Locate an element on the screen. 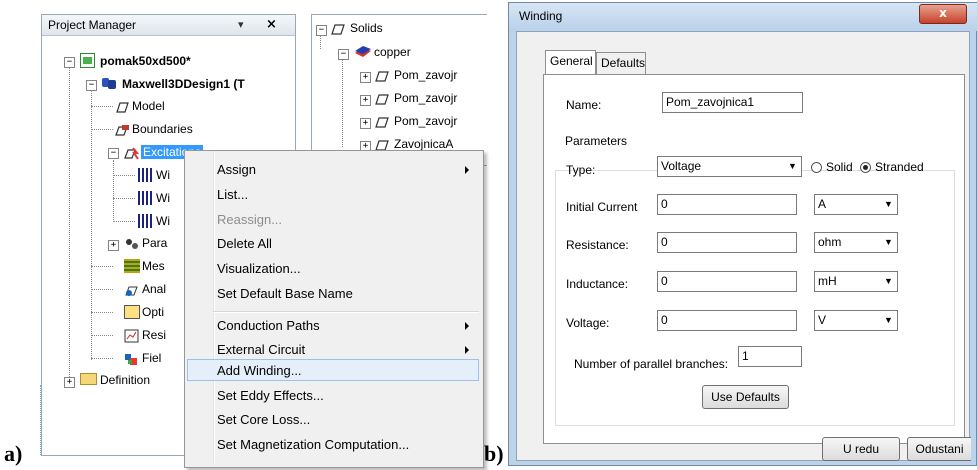 The image size is (977, 470). initial-current-label: Initial Current is located at coordinates (602, 207).